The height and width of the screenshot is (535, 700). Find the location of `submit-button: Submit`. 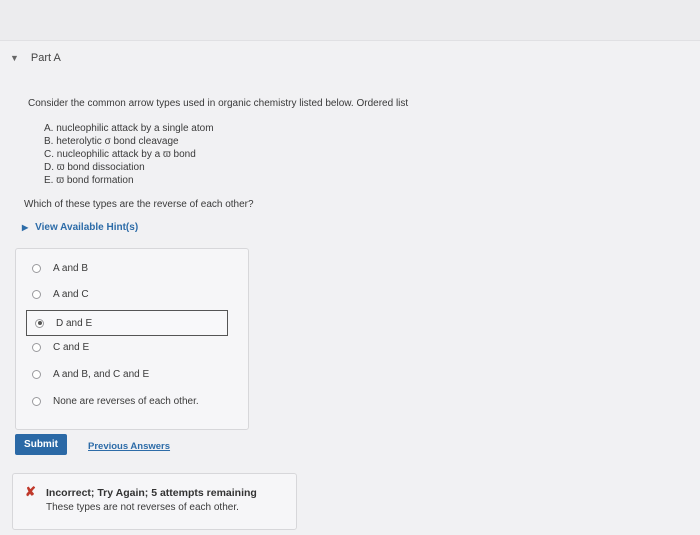

submit-button: Submit is located at coordinates (41, 444).